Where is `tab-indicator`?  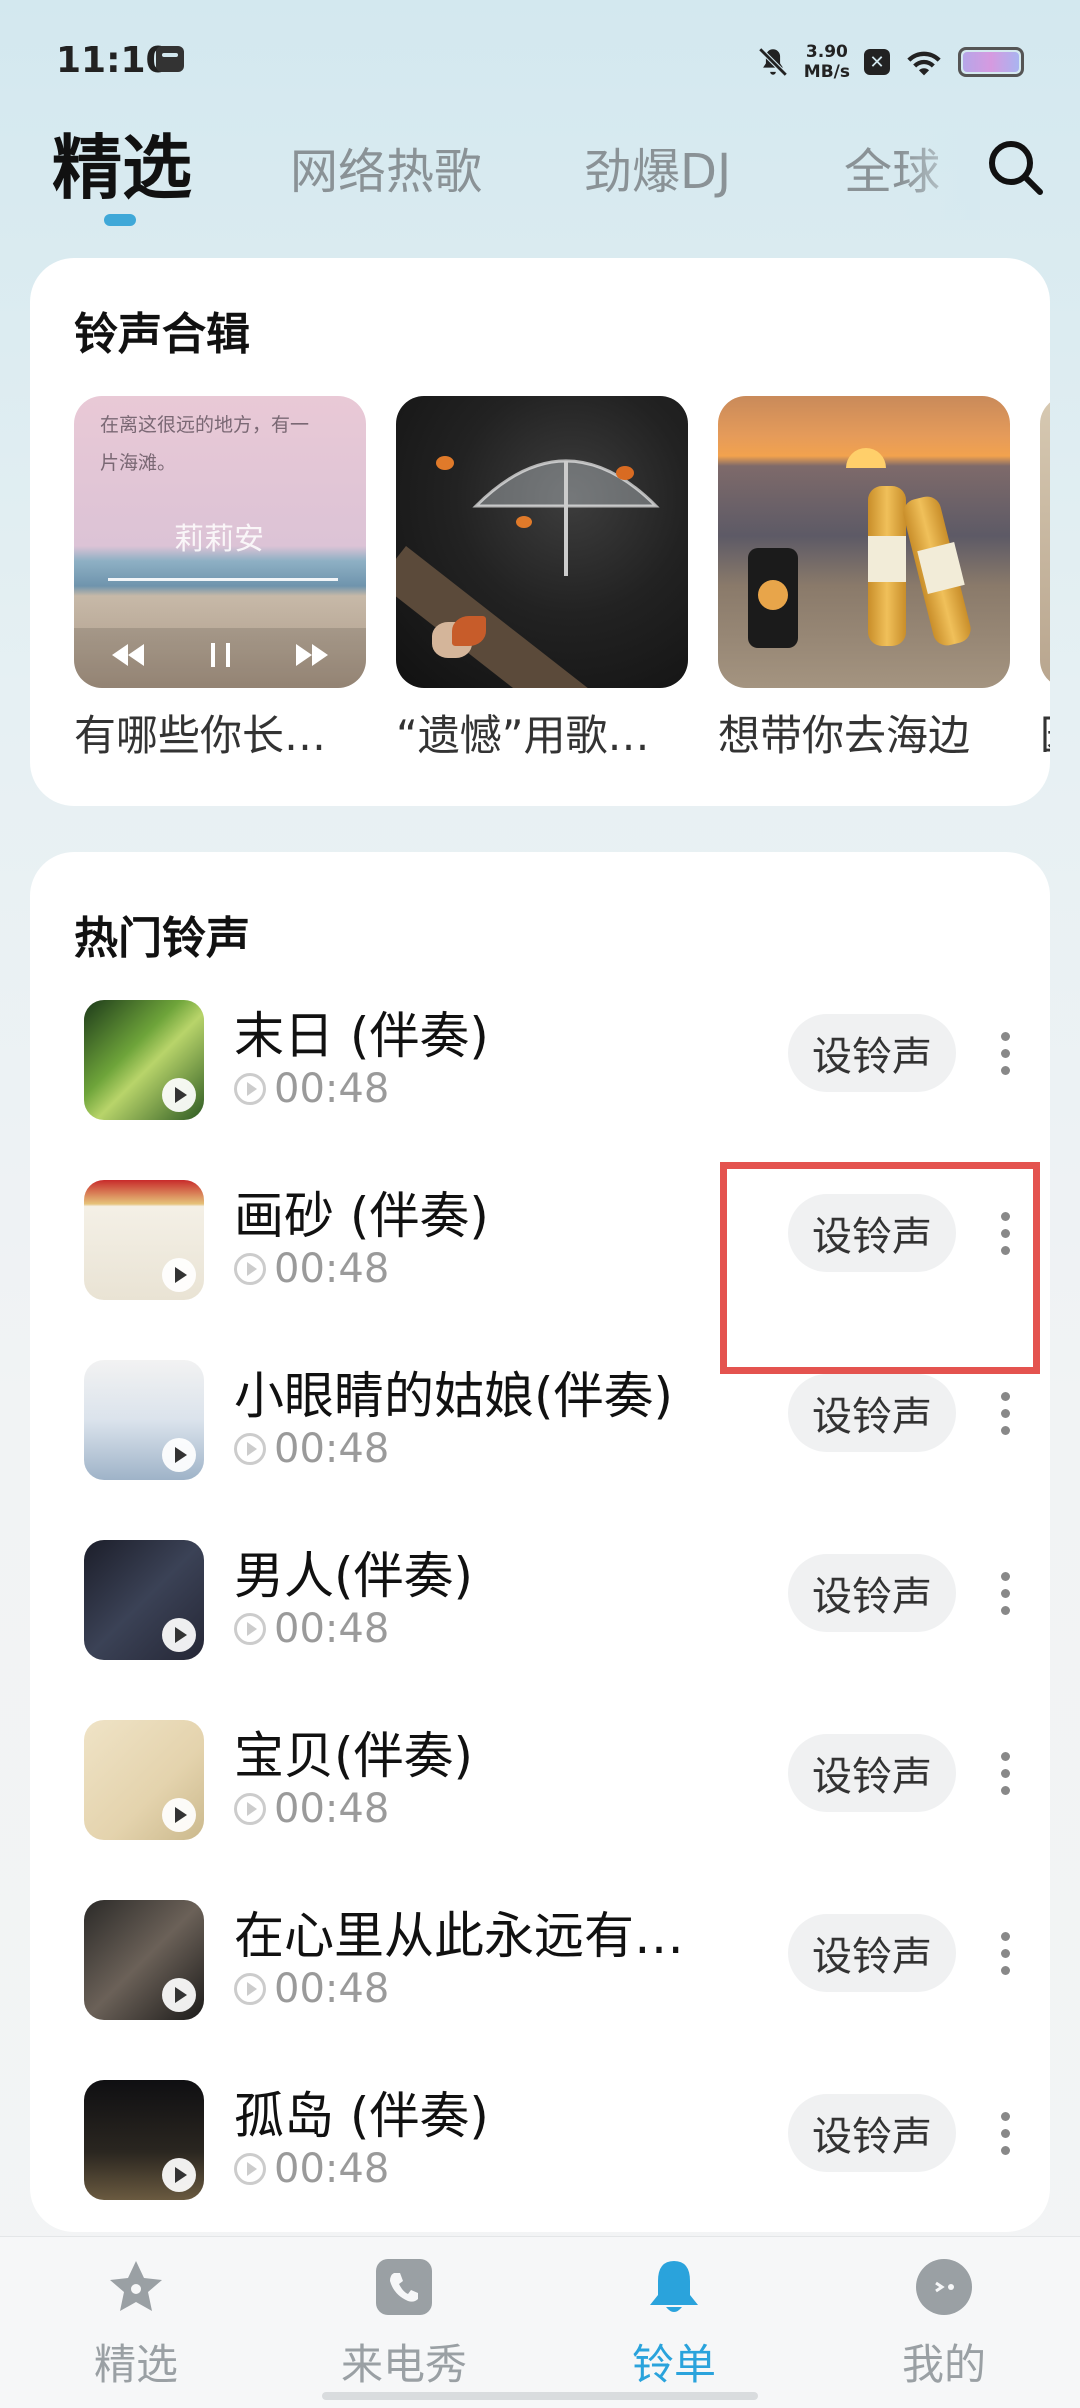 tab-indicator is located at coordinates (120, 220).